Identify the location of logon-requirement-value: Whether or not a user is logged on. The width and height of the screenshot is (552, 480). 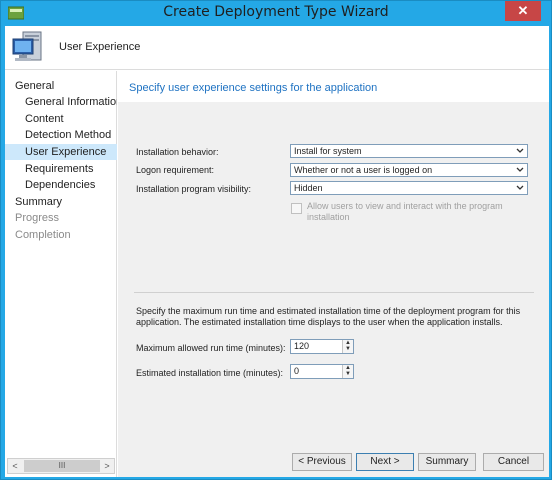
(363, 170).